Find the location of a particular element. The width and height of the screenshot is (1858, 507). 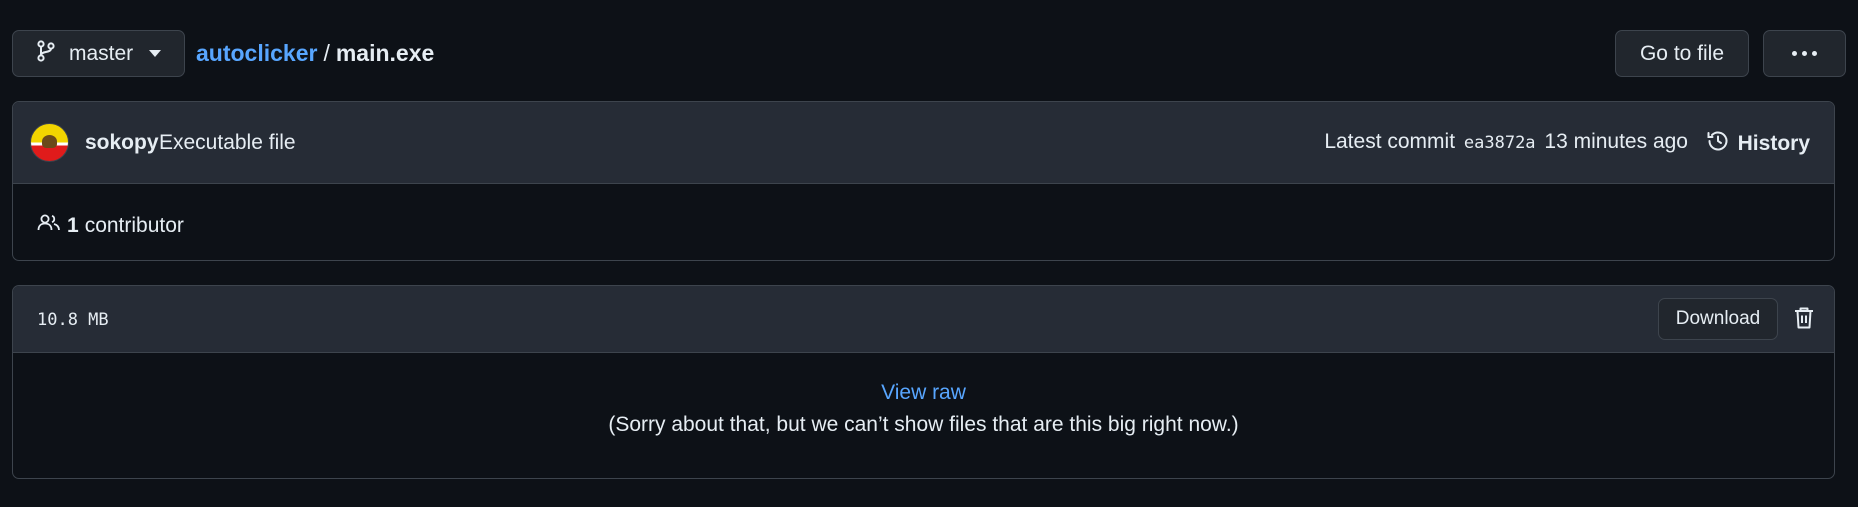

contributors-link: 1 contributor is located at coordinates (110, 226).